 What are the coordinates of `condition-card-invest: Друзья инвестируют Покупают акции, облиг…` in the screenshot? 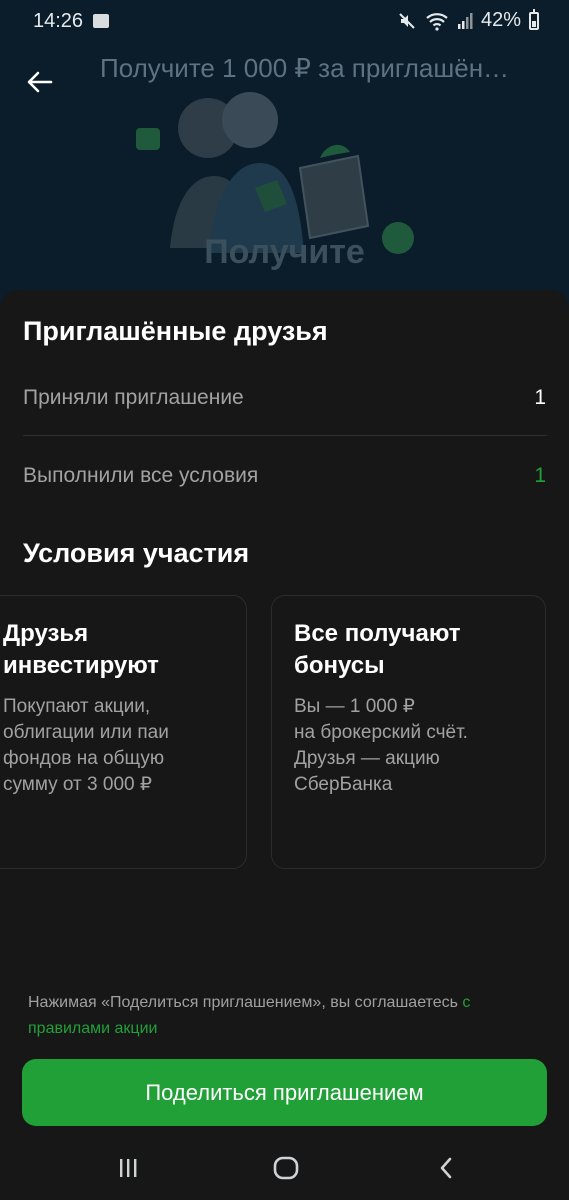 It's located at (123, 732).